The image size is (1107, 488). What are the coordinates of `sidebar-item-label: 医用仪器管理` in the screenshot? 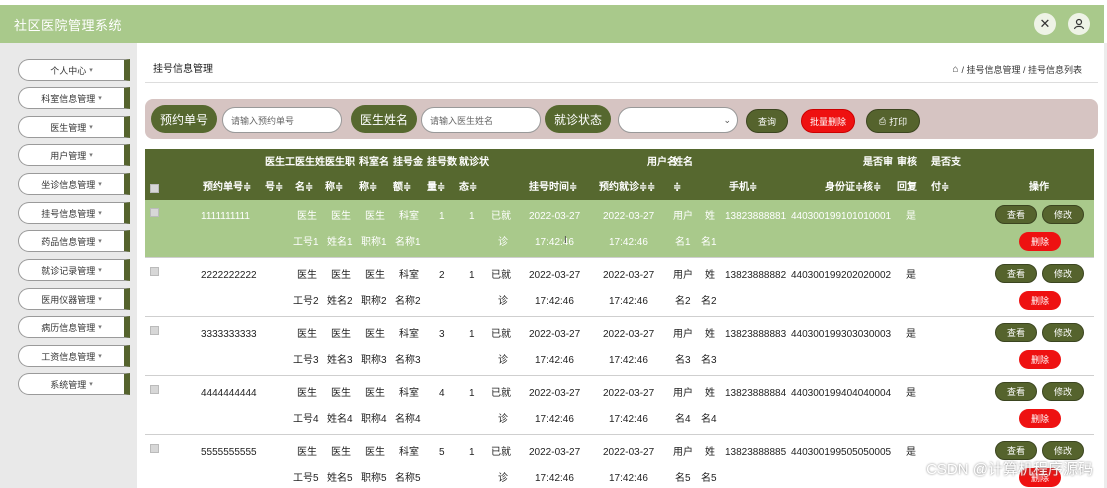 It's located at (68, 299).